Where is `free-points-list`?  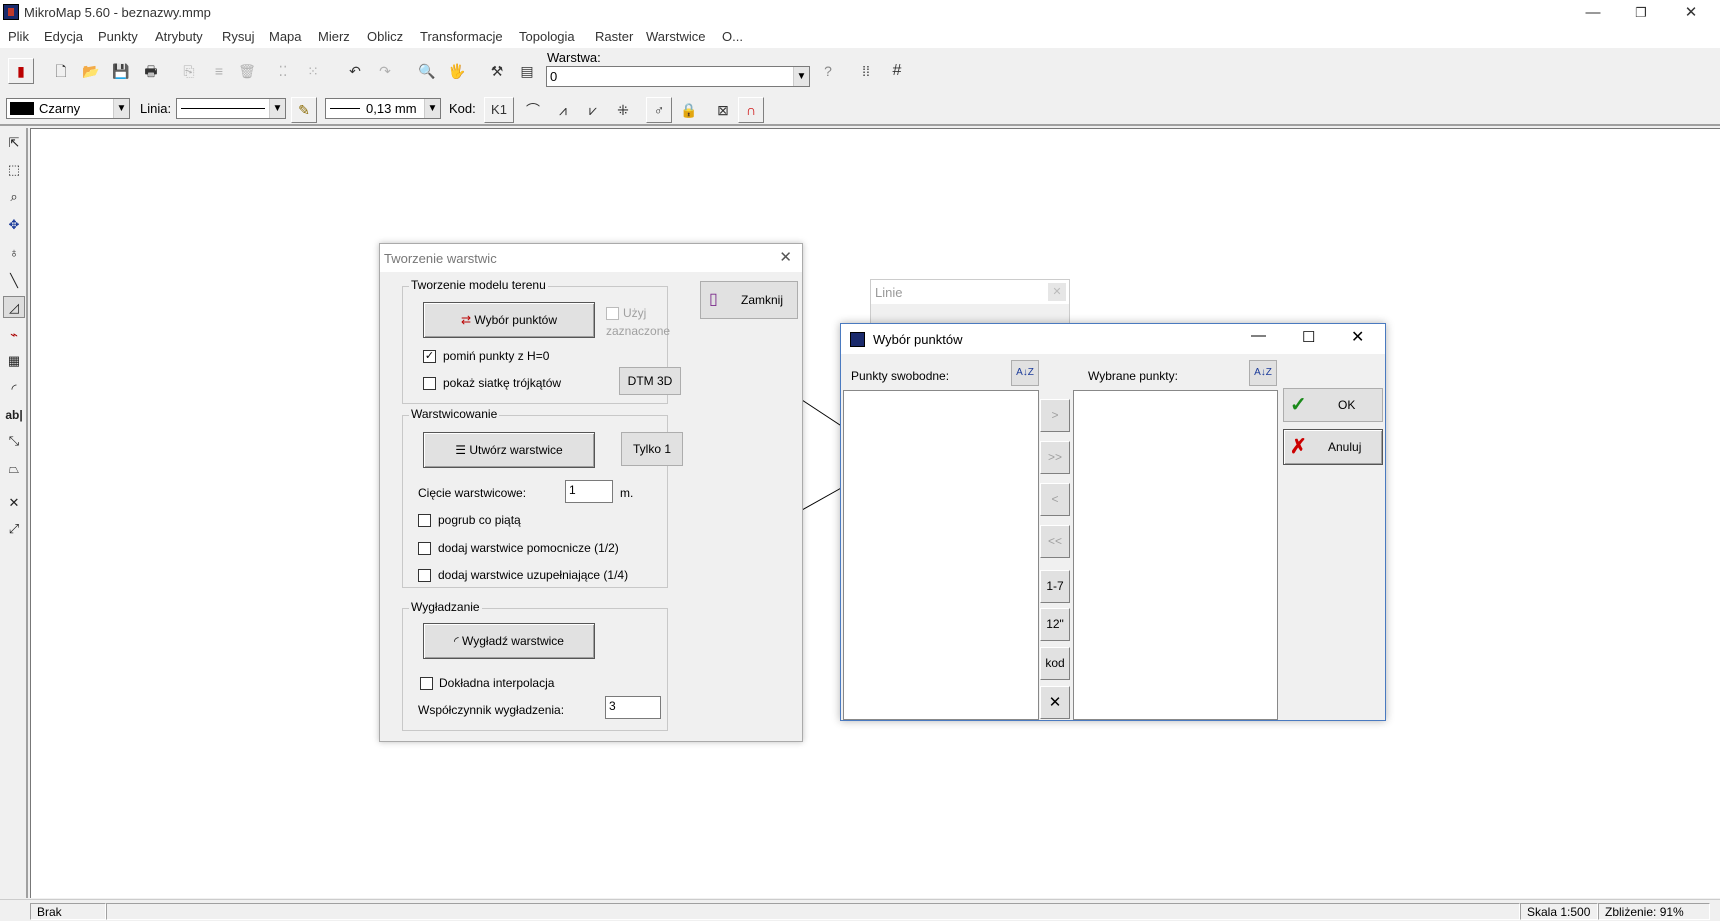 free-points-list is located at coordinates (941, 555).